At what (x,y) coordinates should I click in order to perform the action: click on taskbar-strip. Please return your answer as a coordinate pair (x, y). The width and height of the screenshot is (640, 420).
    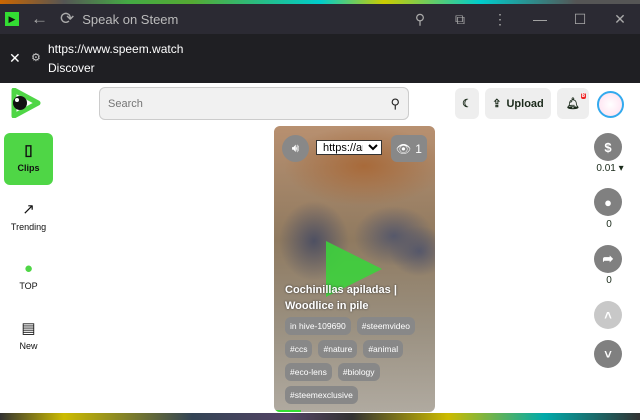
    Looking at the image, I should click on (320, 416).